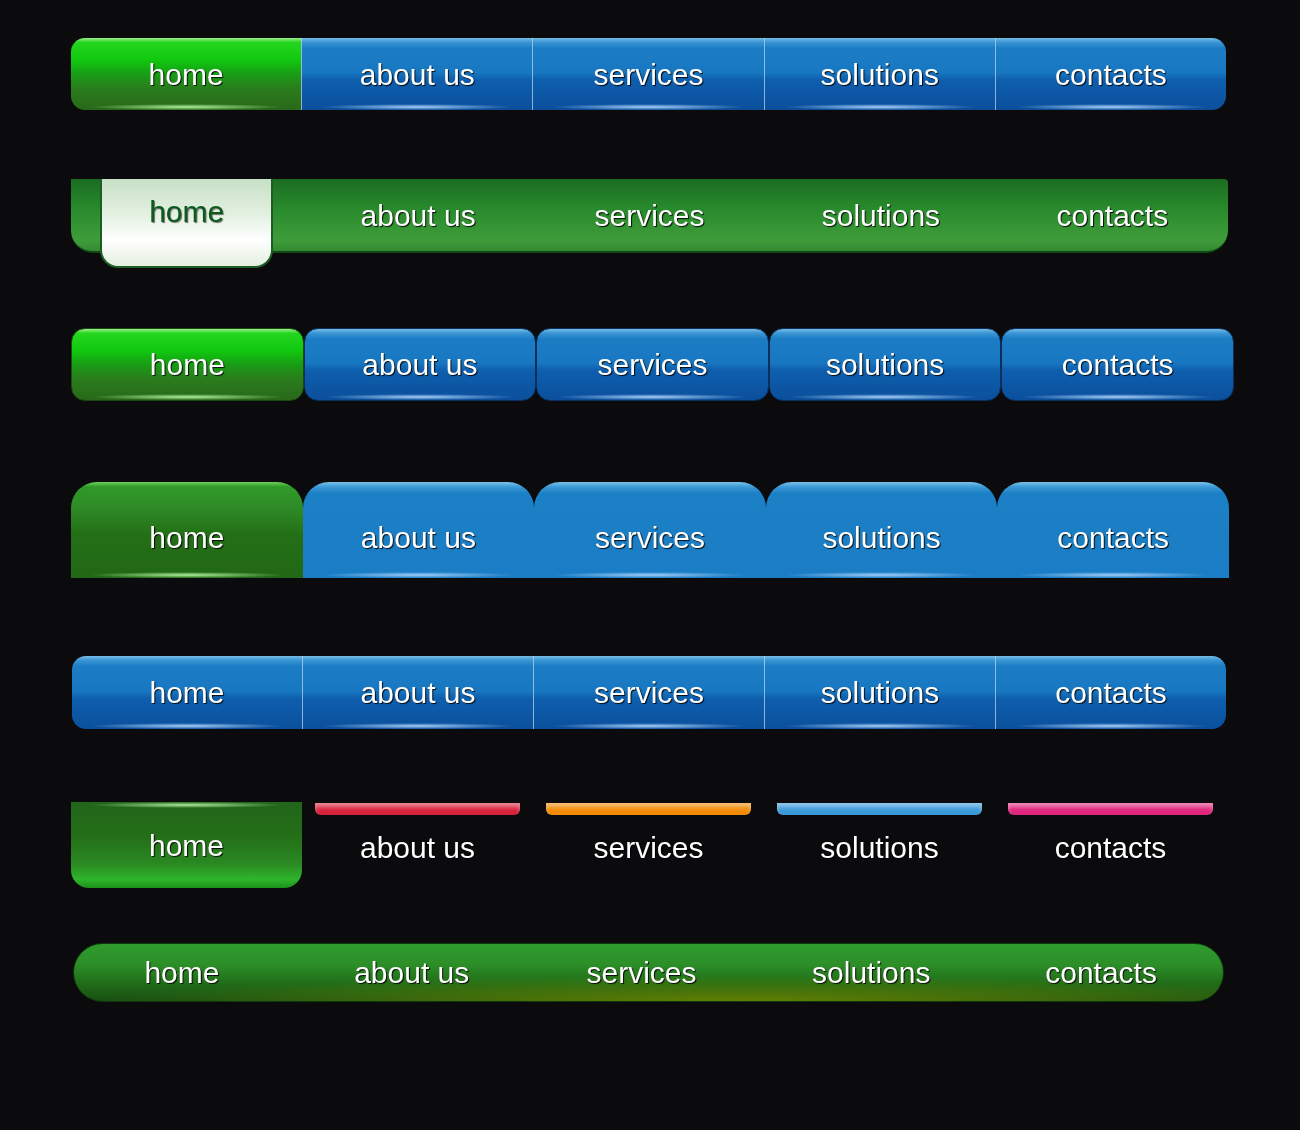 The height and width of the screenshot is (1130, 1300). Describe the element at coordinates (182, 972) in the screenshot. I see `nav-link: home` at that location.